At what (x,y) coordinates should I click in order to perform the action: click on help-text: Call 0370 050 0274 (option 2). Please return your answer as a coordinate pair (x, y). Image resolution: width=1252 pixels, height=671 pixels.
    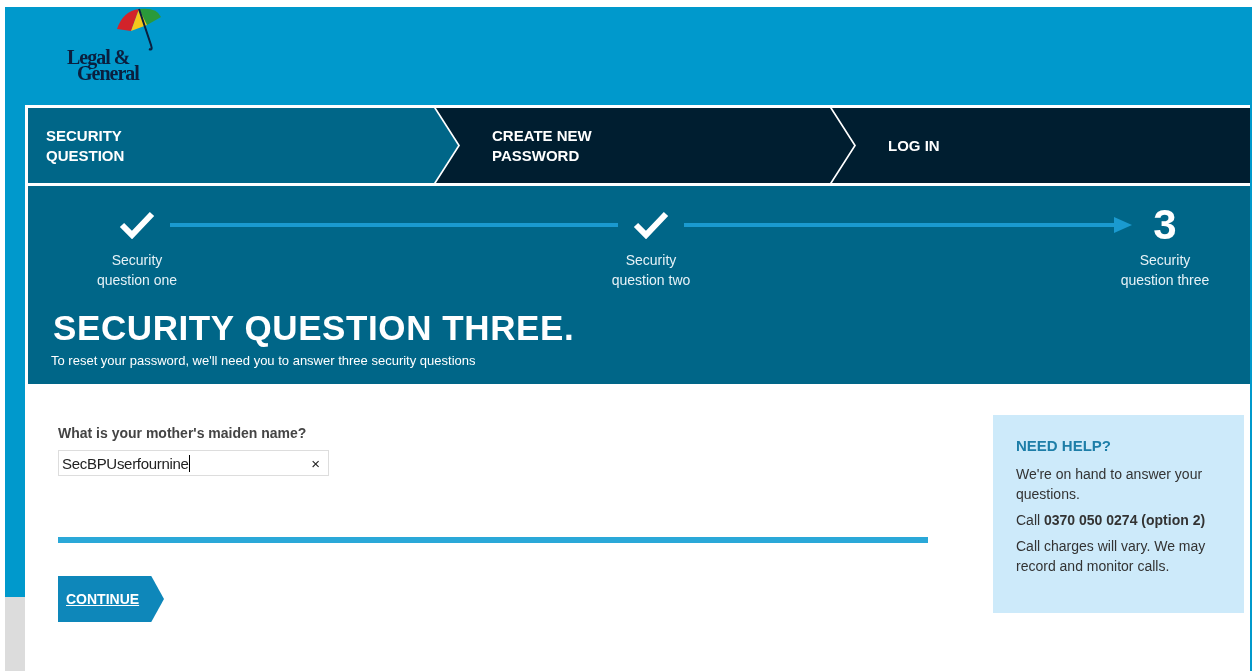
    Looking at the image, I should click on (1111, 520).